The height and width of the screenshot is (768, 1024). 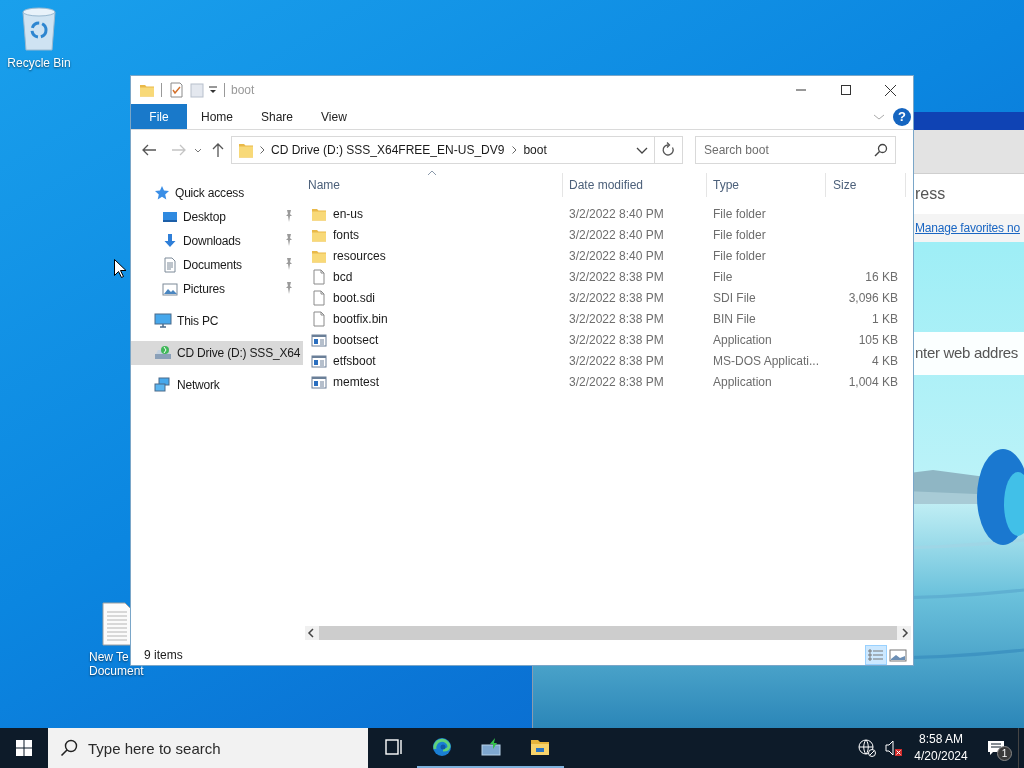 I want to click on ribbon-tab: Home, so click(x=217, y=116).